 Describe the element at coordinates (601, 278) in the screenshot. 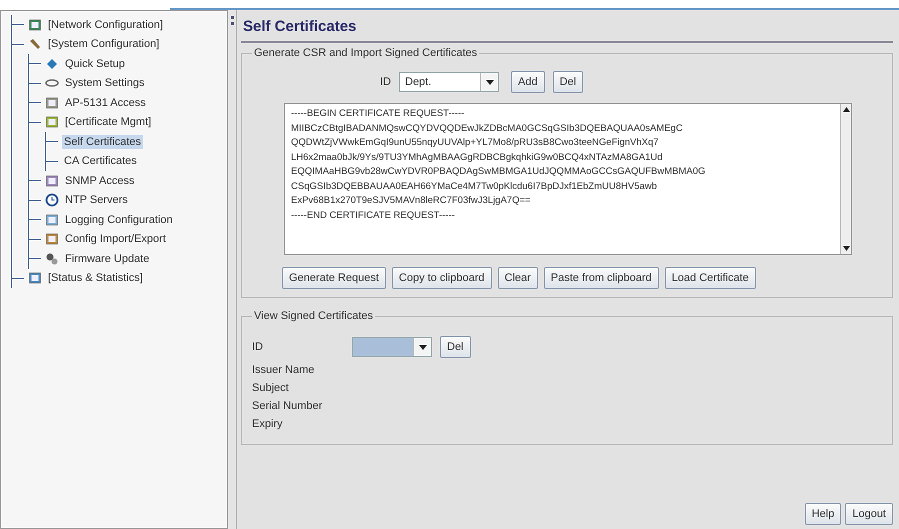

I see `action-button: Paste from clipboard` at that location.